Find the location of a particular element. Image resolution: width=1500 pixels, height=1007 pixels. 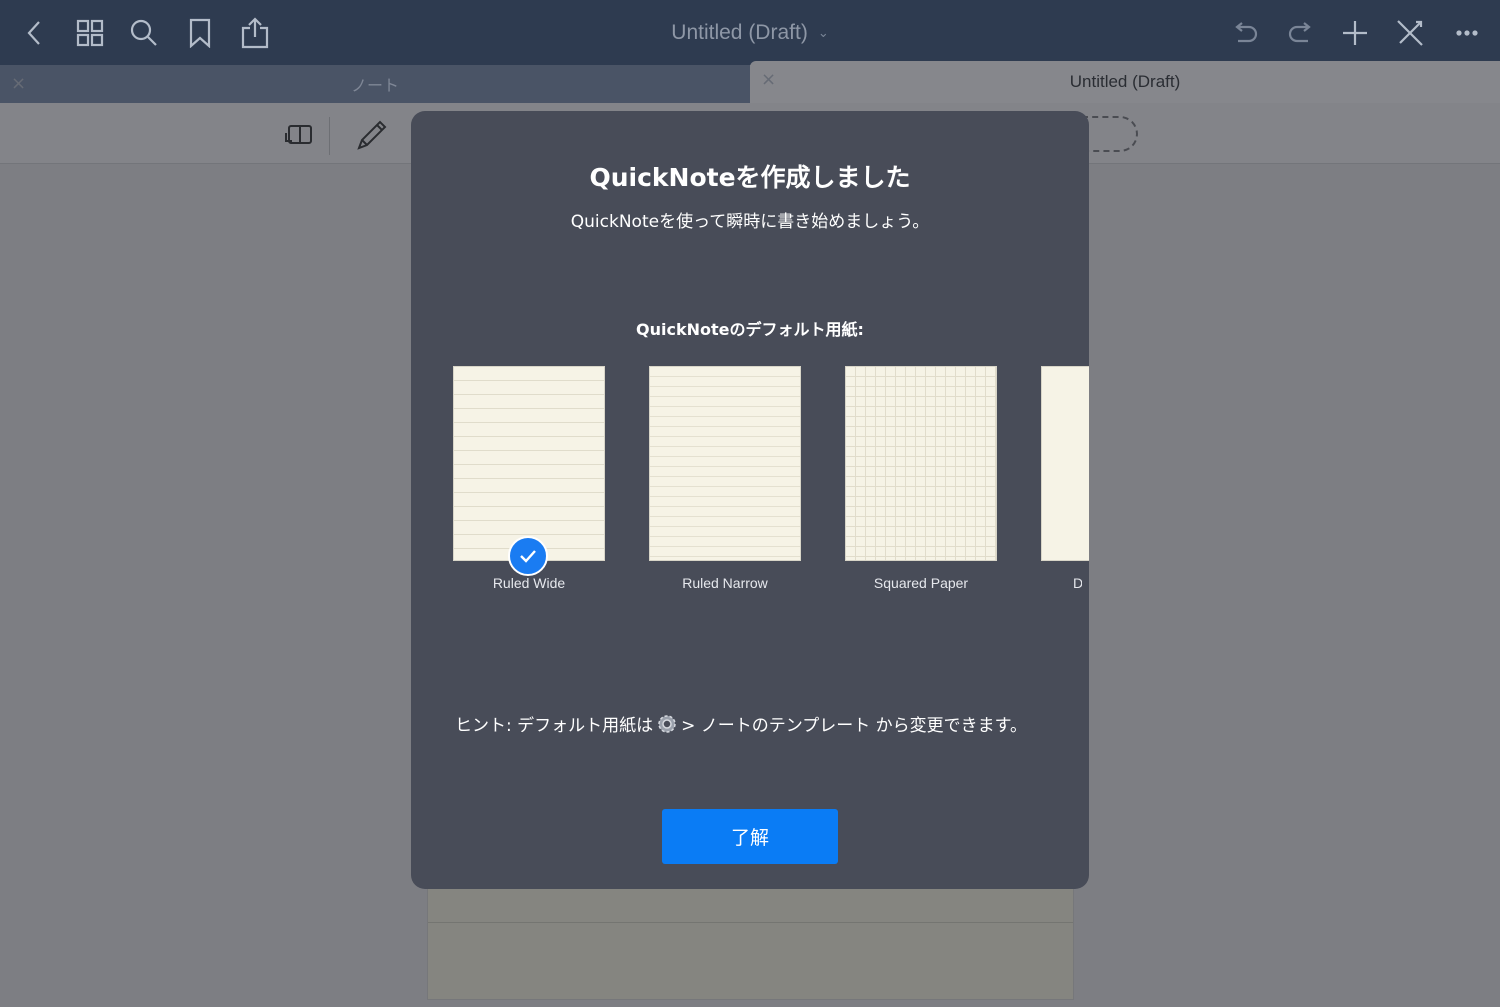

lasso-icon is located at coordinates (1110, 134).